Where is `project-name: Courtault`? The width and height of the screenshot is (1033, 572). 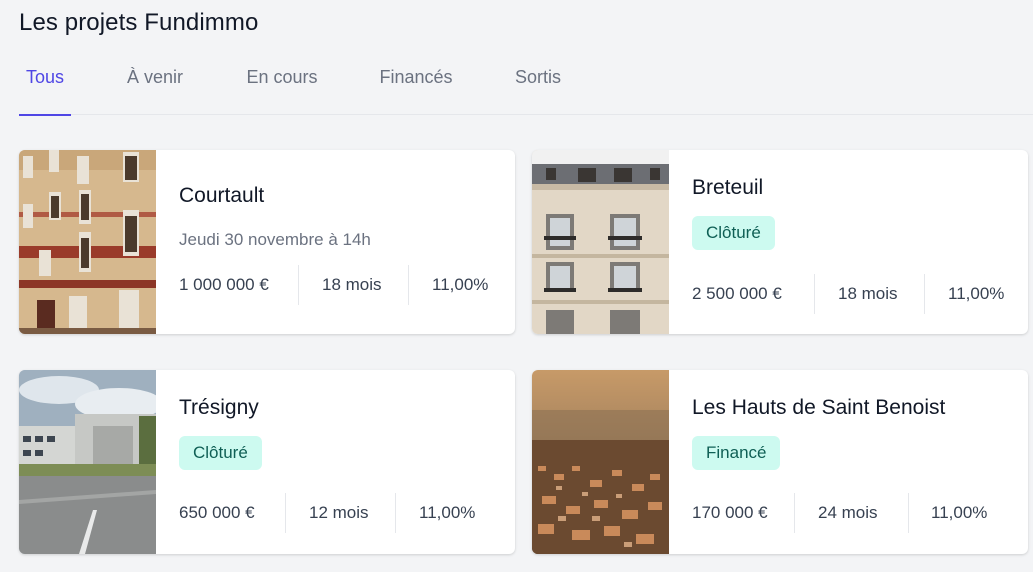 project-name: Courtault is located at coordinates (222, 195).